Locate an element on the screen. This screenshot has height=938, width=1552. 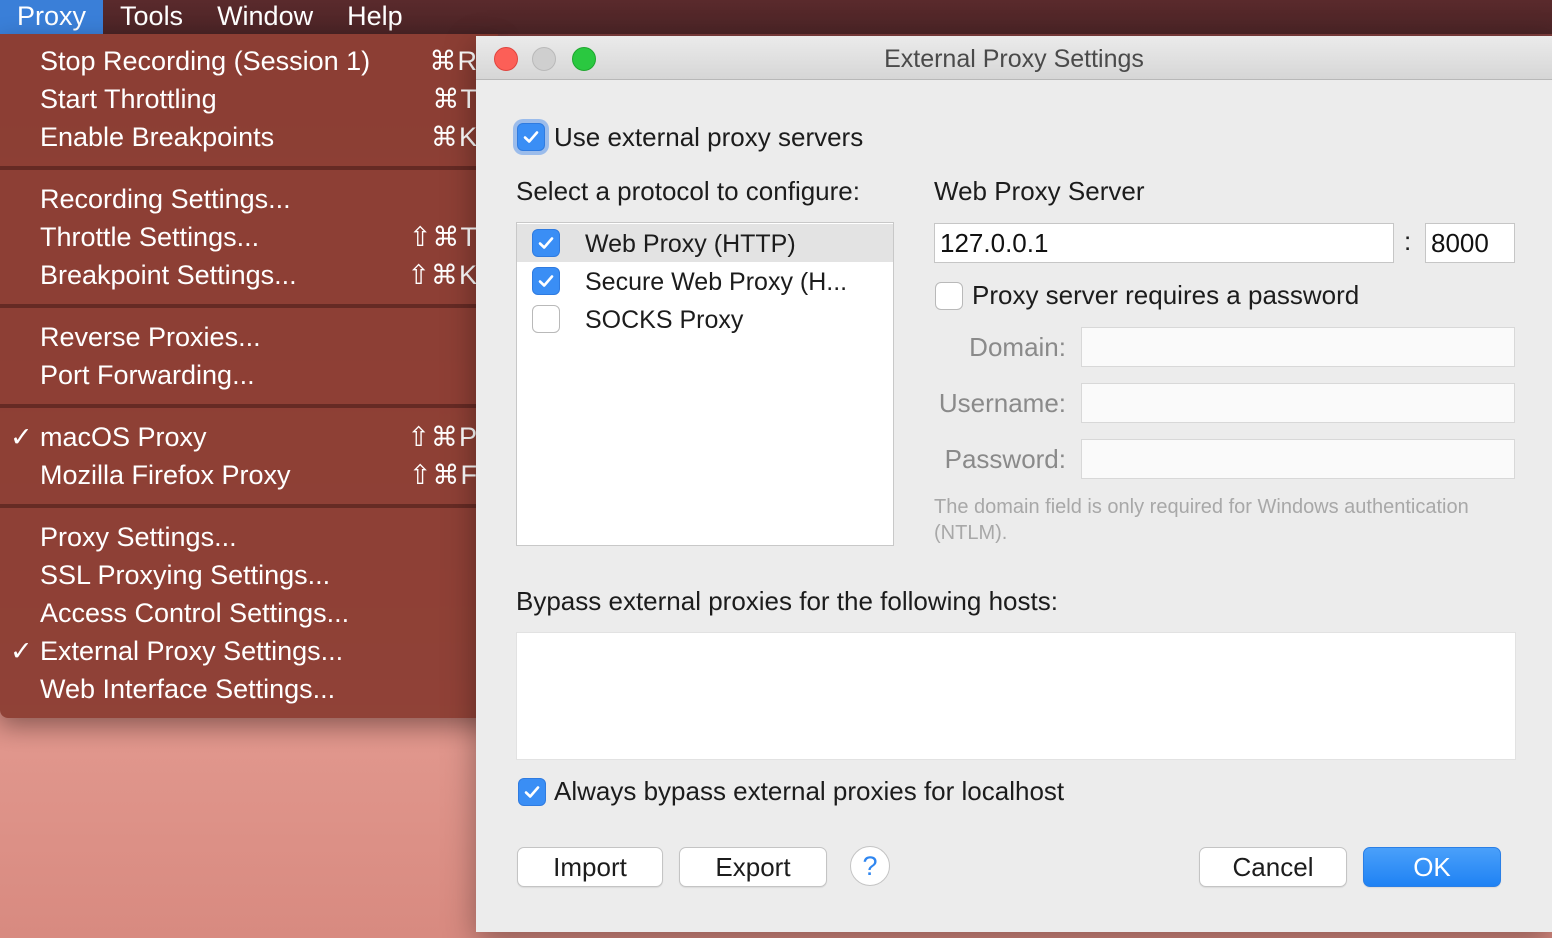
window-title: External Proxy Settings is located at coordinates (1014, 59).